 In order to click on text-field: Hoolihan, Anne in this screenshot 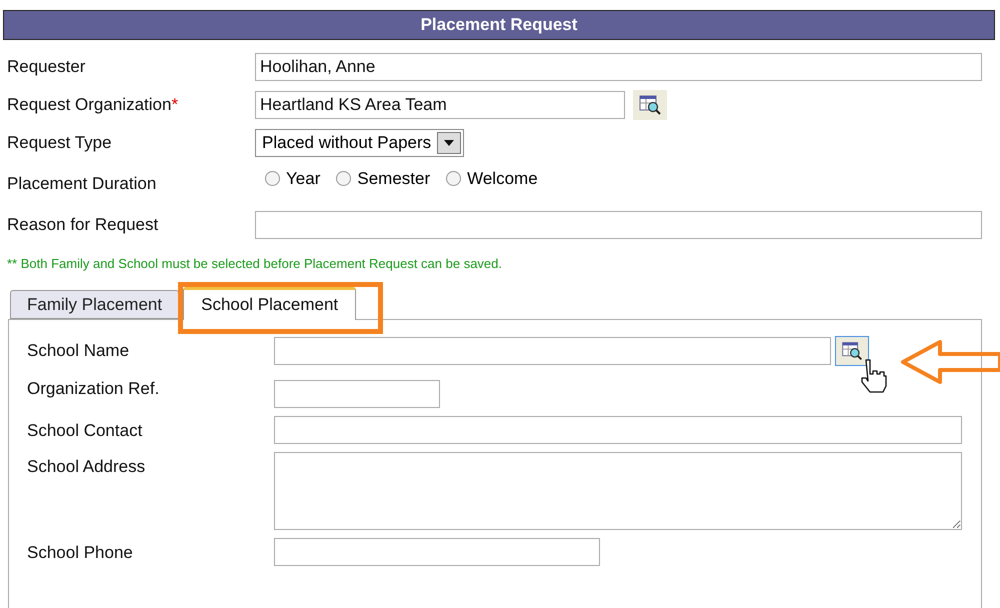, I will do `click(618, 67)`.